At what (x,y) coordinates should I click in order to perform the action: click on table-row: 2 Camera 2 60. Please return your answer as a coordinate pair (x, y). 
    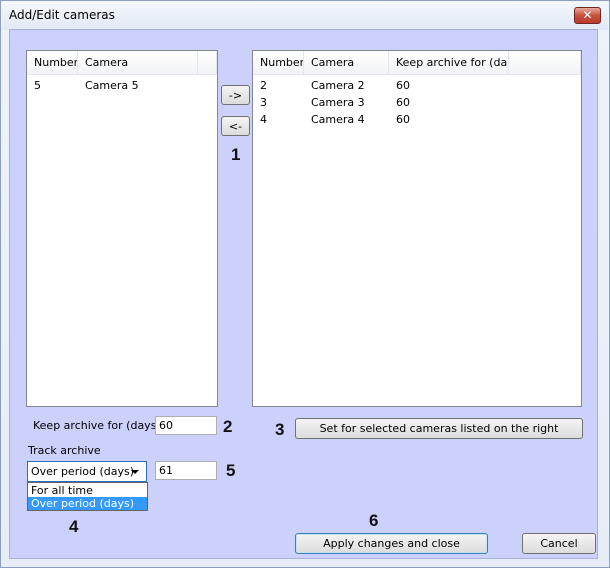
    Looking at the image, I should click on (381, 85).